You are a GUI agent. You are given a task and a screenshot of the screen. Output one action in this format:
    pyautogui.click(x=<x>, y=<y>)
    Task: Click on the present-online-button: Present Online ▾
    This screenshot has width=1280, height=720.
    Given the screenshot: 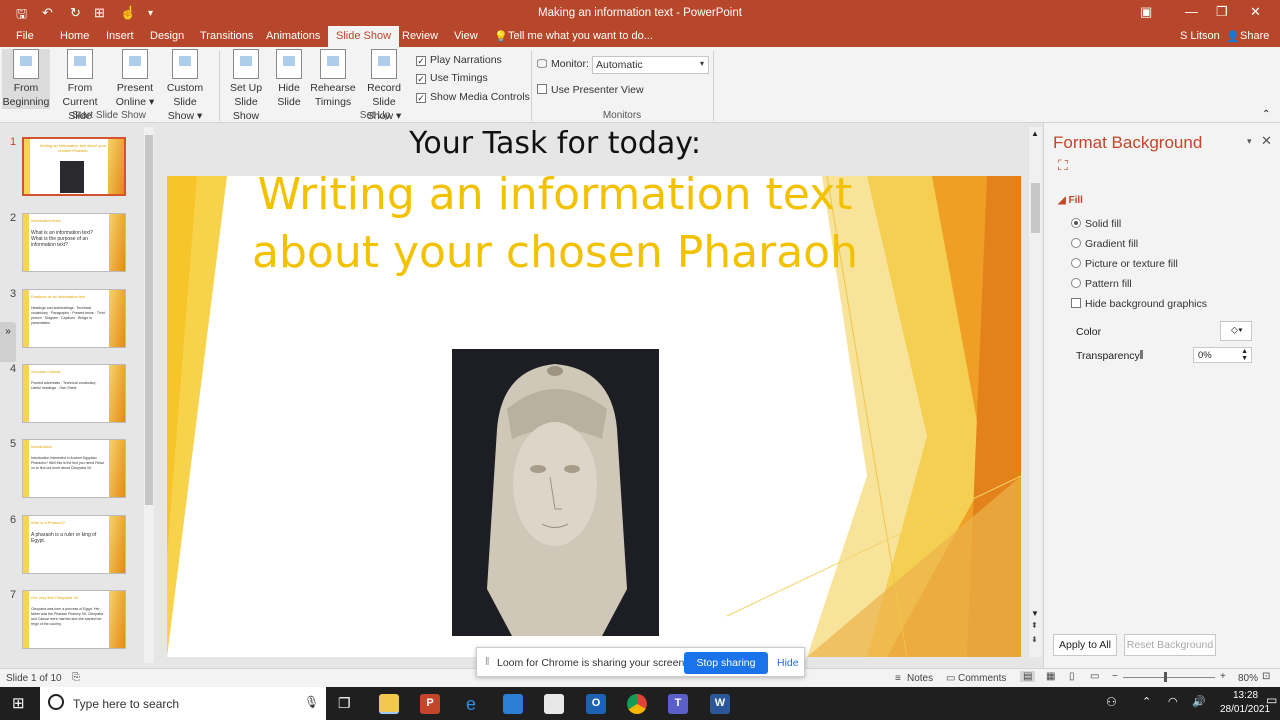 What is the action you would take?
    pyautogui.click(x=135, y=79)
    